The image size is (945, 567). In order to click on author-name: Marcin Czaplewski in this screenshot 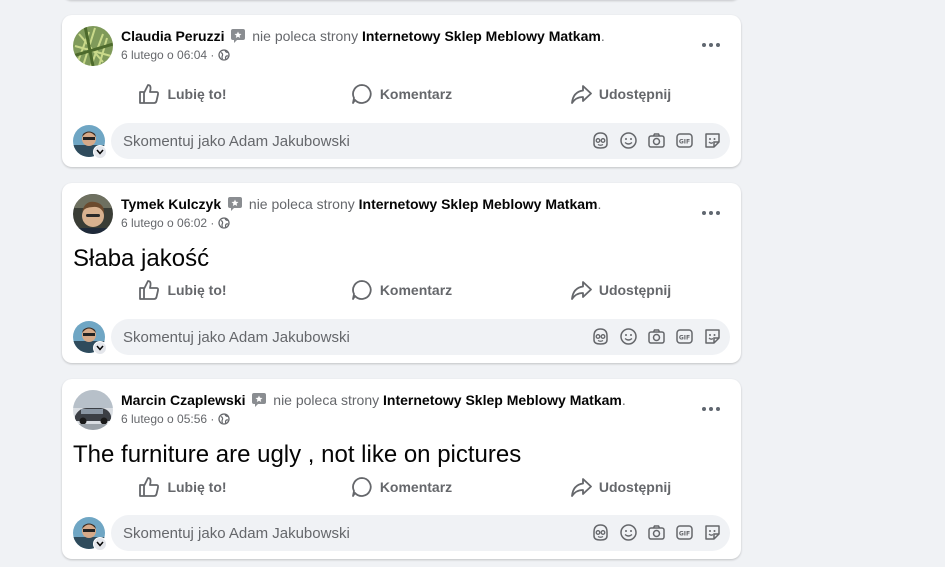, I will do `click(183, 400)`.